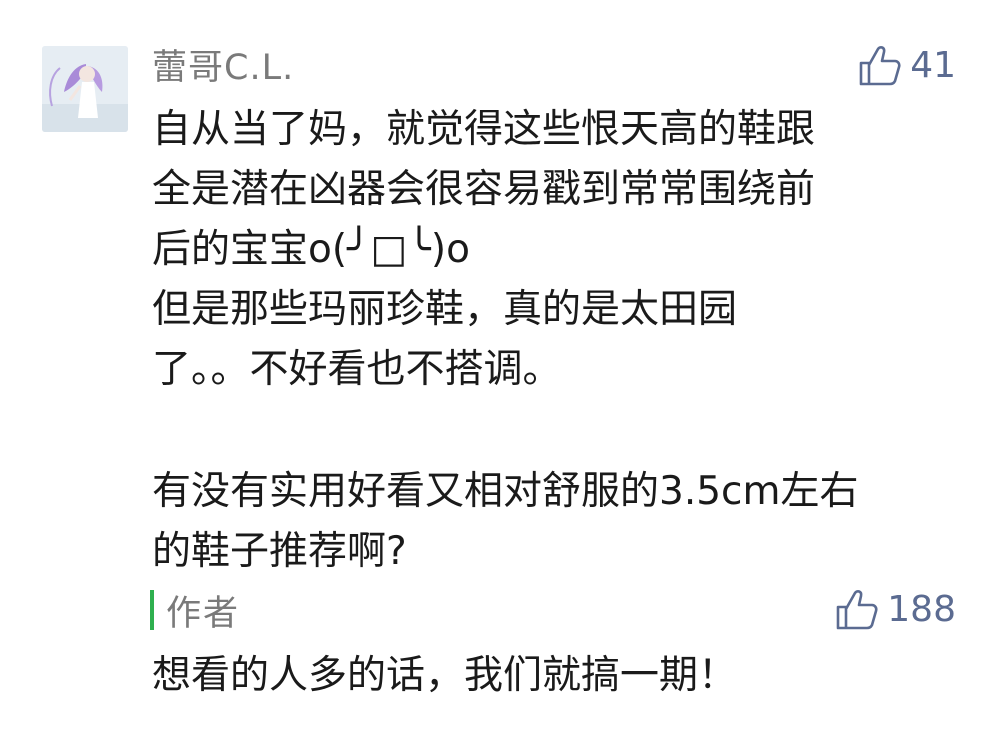 Image resolution: width=1000 pixels, height=752 pixels. I want to click on comment-text-line: 但是那些玛丽珍鞋，真的是太田园, so click(445, 309).